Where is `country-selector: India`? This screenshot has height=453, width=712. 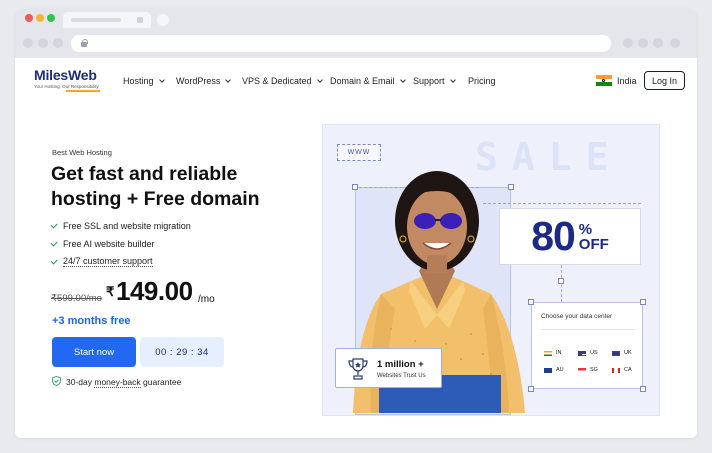
country-selector: India is located at coordinates (627, 81).